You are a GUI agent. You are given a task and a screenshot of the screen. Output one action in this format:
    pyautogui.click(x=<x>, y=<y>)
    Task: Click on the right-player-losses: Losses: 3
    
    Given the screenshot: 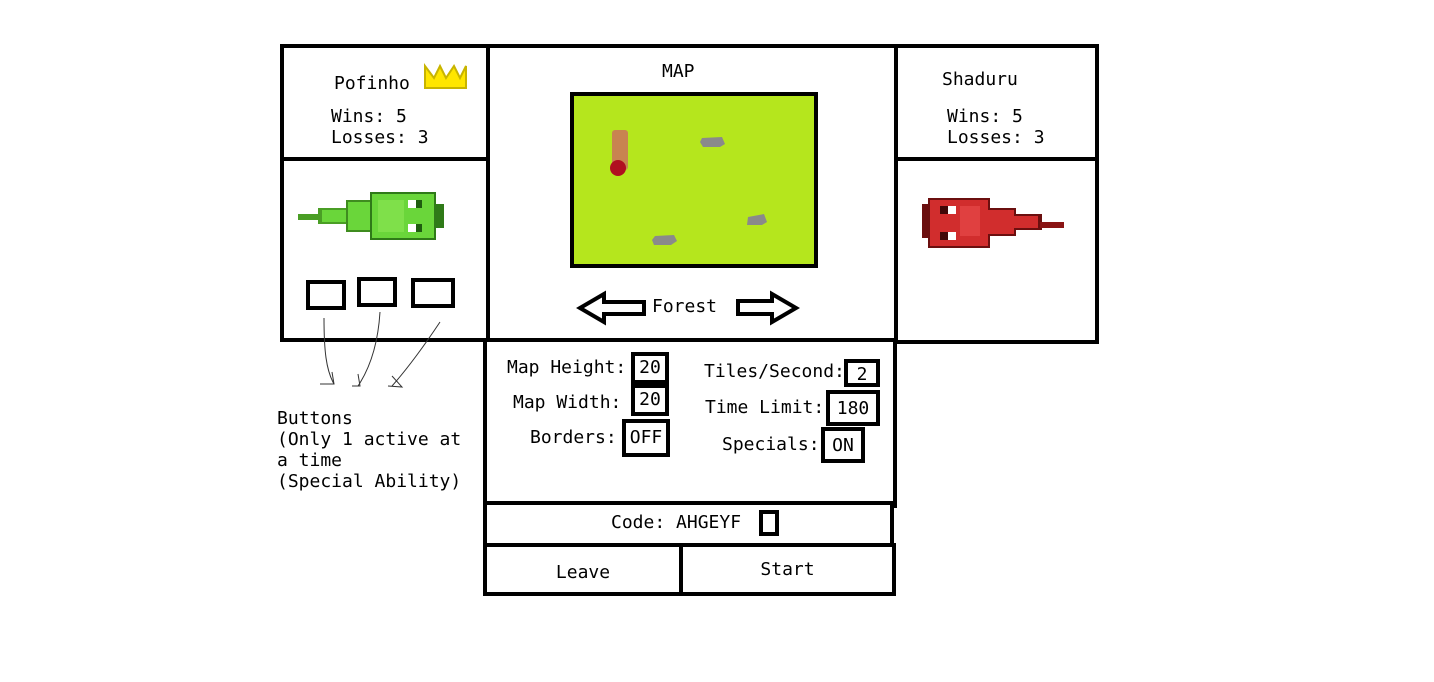 What is the action you would take?
    pyautogui.click(x=996, y=137)
    